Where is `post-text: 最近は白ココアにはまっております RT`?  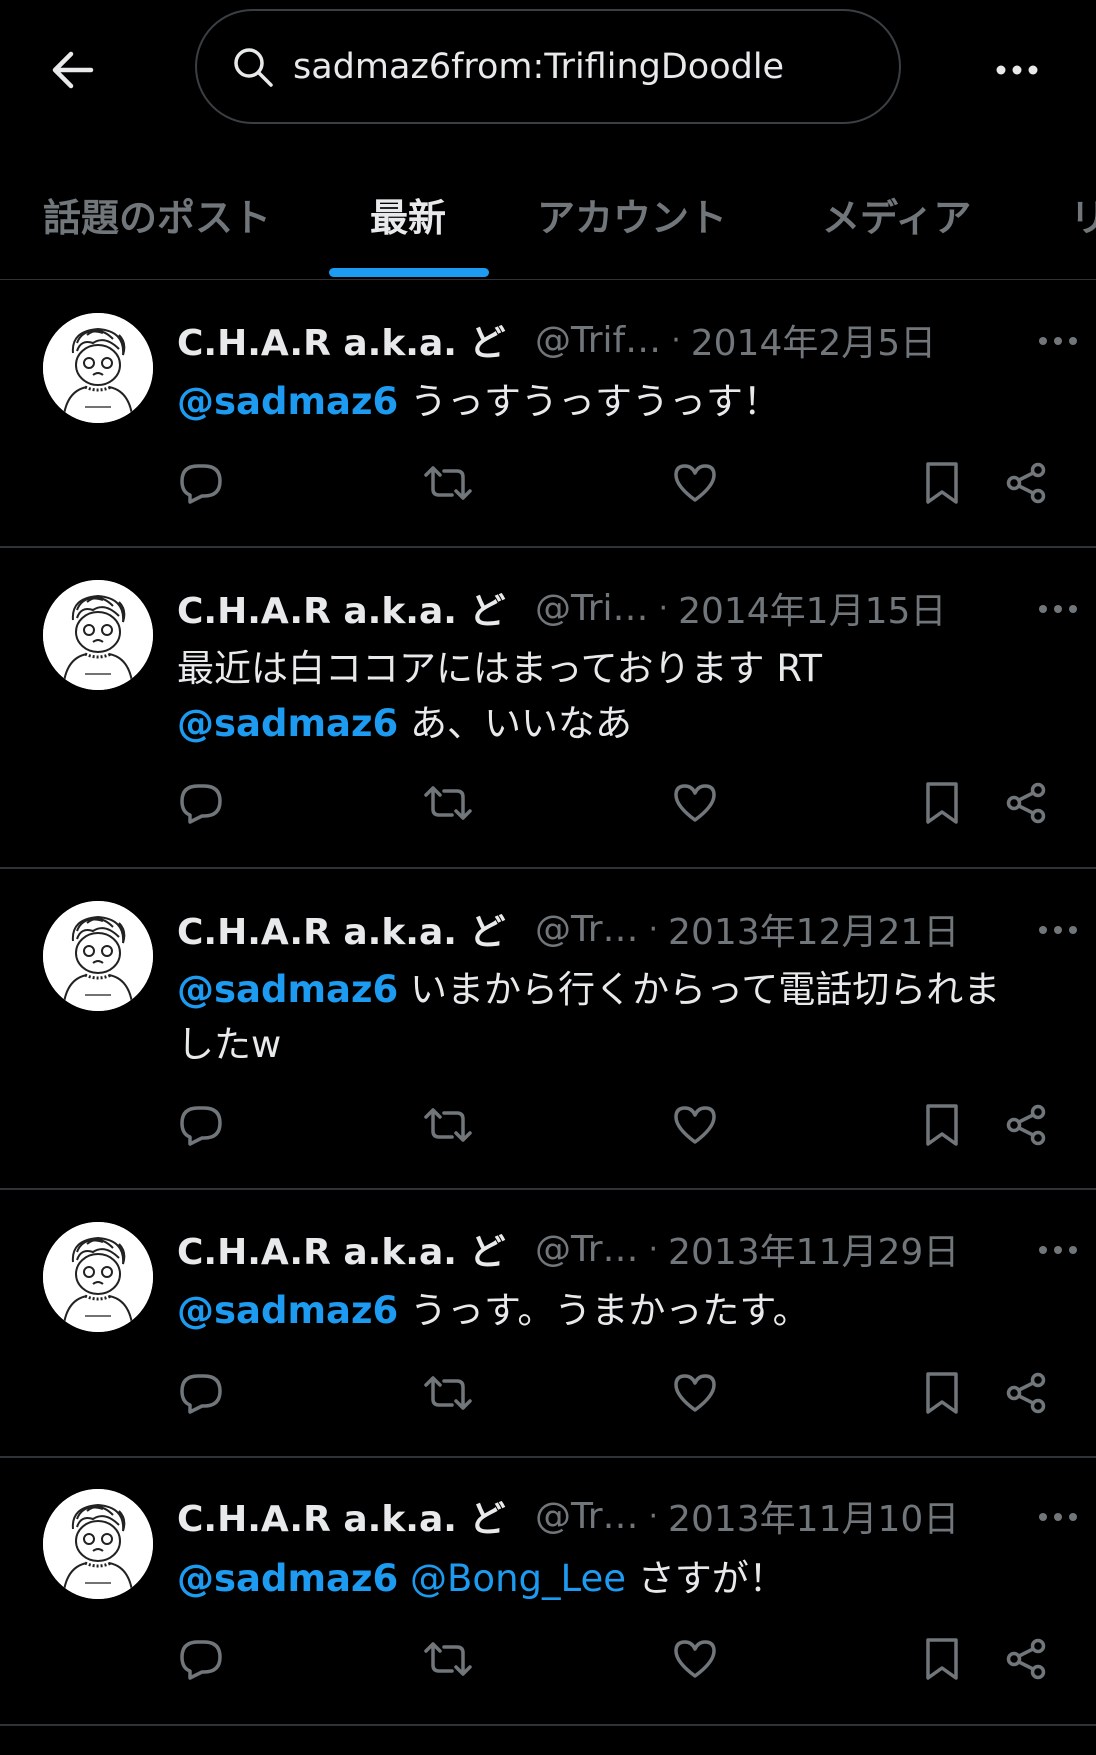 post-text: 最近は白ココアにはまっております RT is located at coordinates (499, 668).